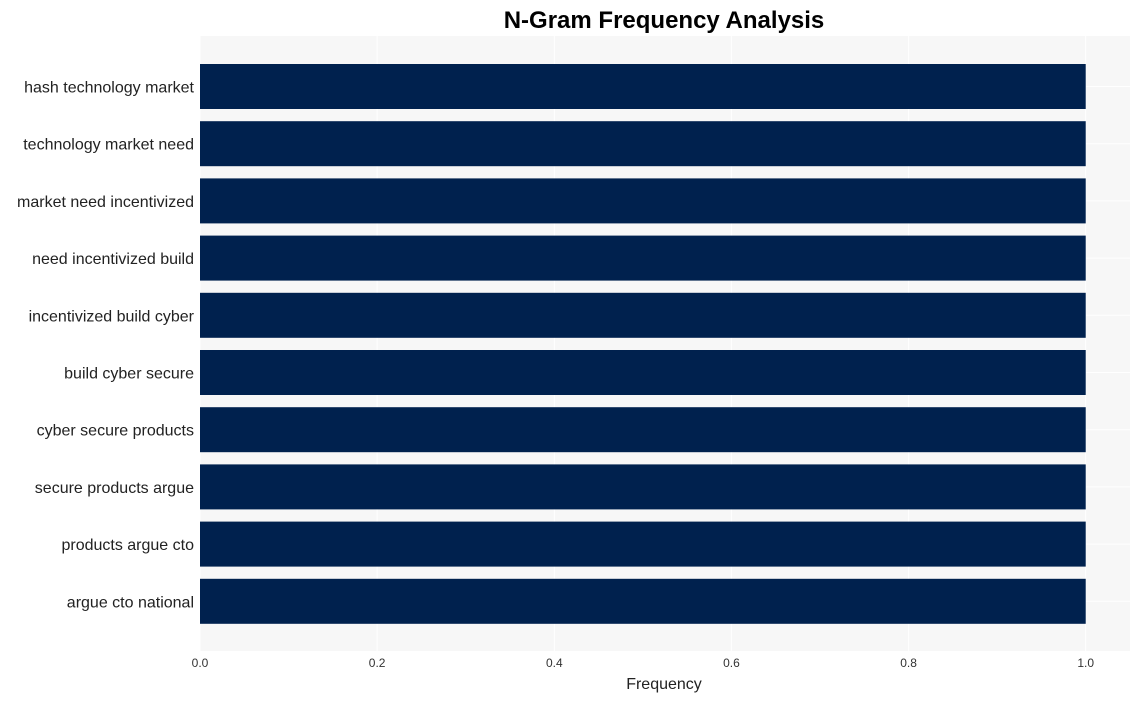 This screenshot has height=701, width=1139. What do you see at coordinates (105, 202) in the screenshot?
I see `y-tick-label: market need incentivized` at bounding box center [105, 202].